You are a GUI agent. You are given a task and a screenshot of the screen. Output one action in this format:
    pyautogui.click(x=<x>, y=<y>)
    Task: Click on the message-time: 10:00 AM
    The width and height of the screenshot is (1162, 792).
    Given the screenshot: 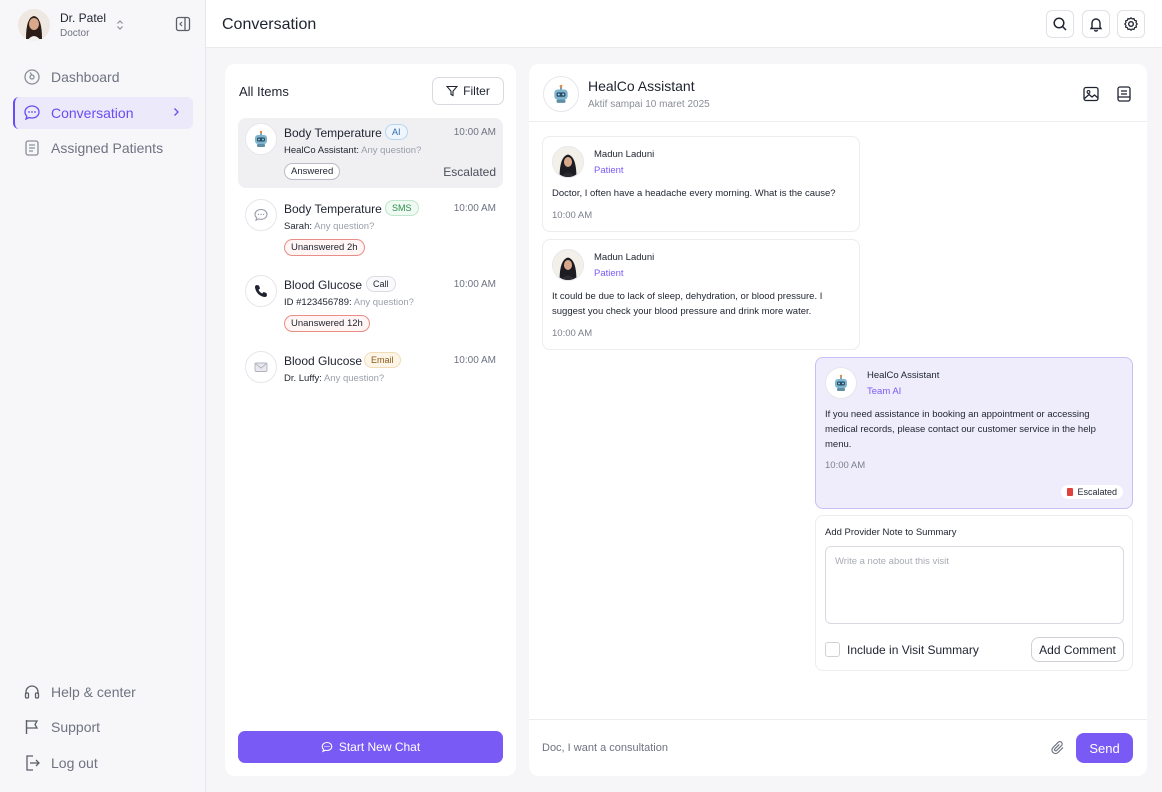 What is the action you would take?
    pyautogui.click(x=572, y=333)
    